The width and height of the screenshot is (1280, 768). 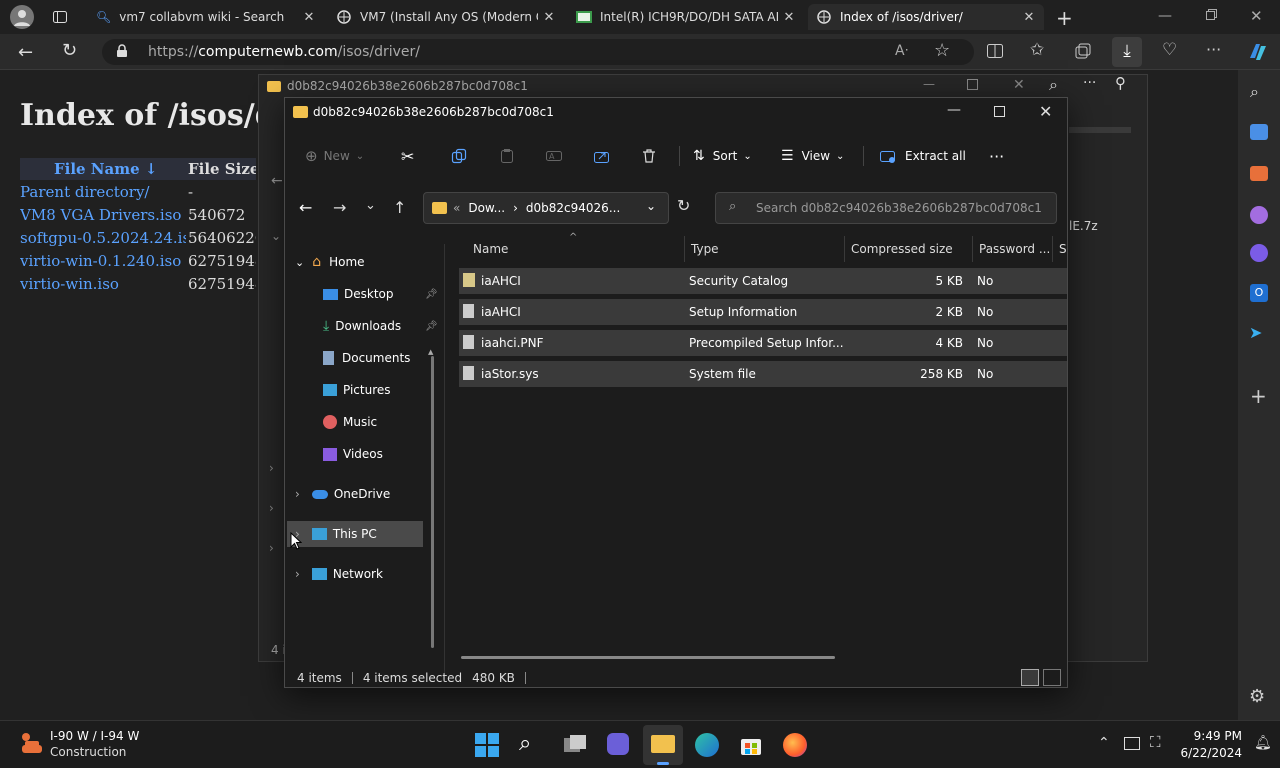 What do you see at coordinates (1132, 743) in the screenshot?
I see `display-icon` at bounding box center [1132, 743].